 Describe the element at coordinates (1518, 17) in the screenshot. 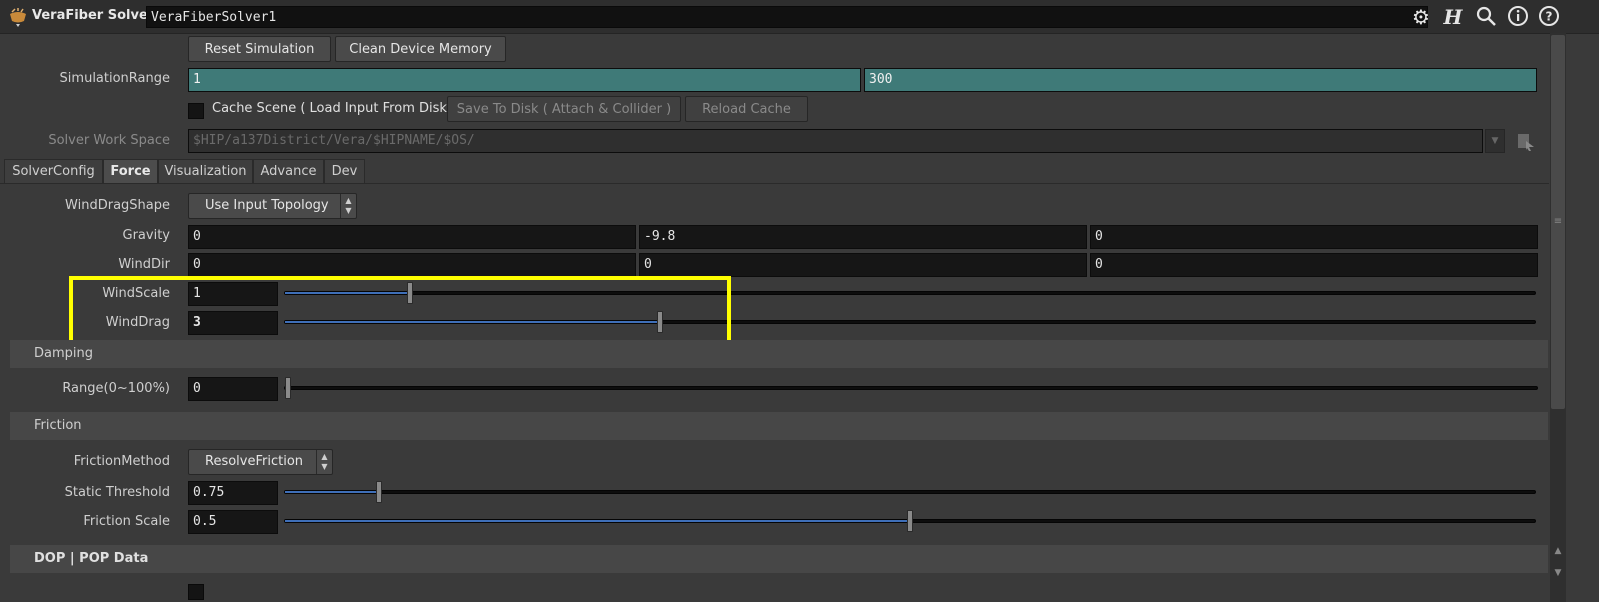

I see `info-icon` at that location.